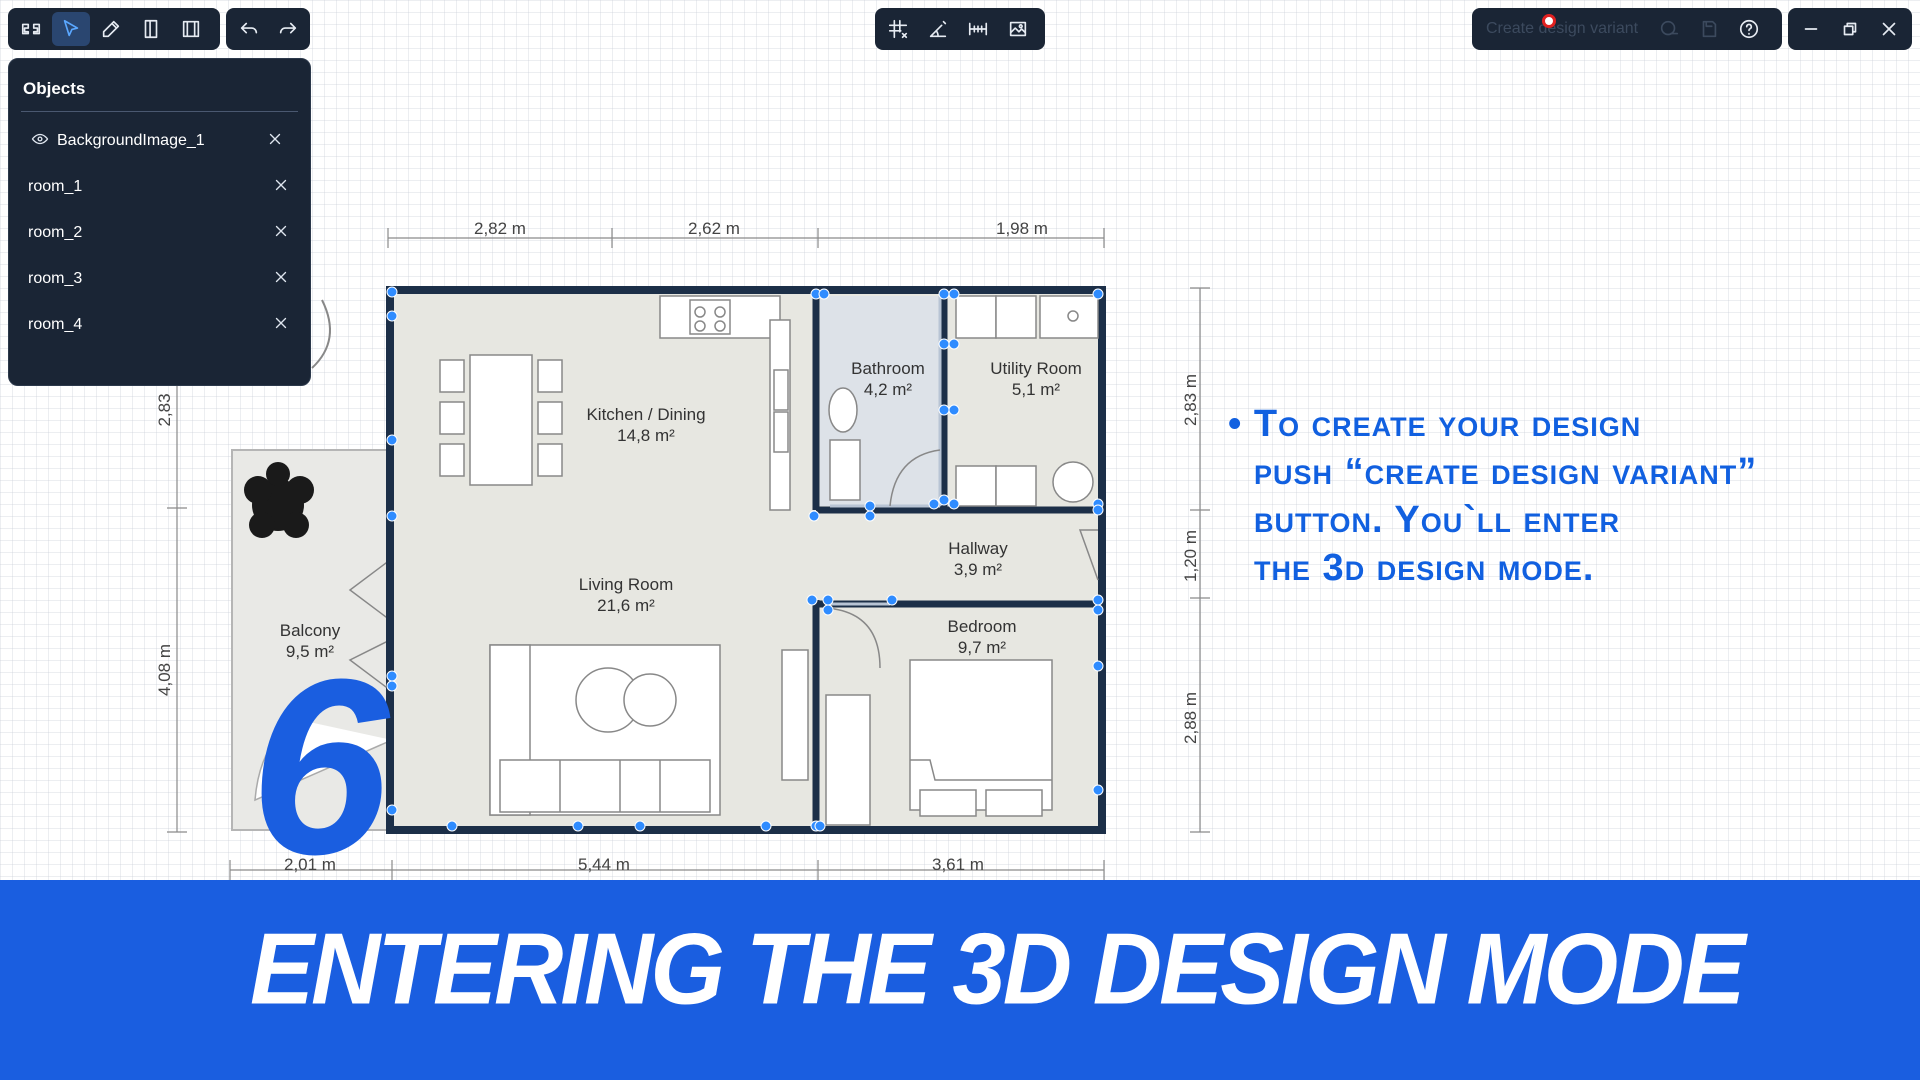  What do you see at coordinates (1810, 29) in the screenshot?
I see `minimize-icon` at bounding box center [1810, 29].